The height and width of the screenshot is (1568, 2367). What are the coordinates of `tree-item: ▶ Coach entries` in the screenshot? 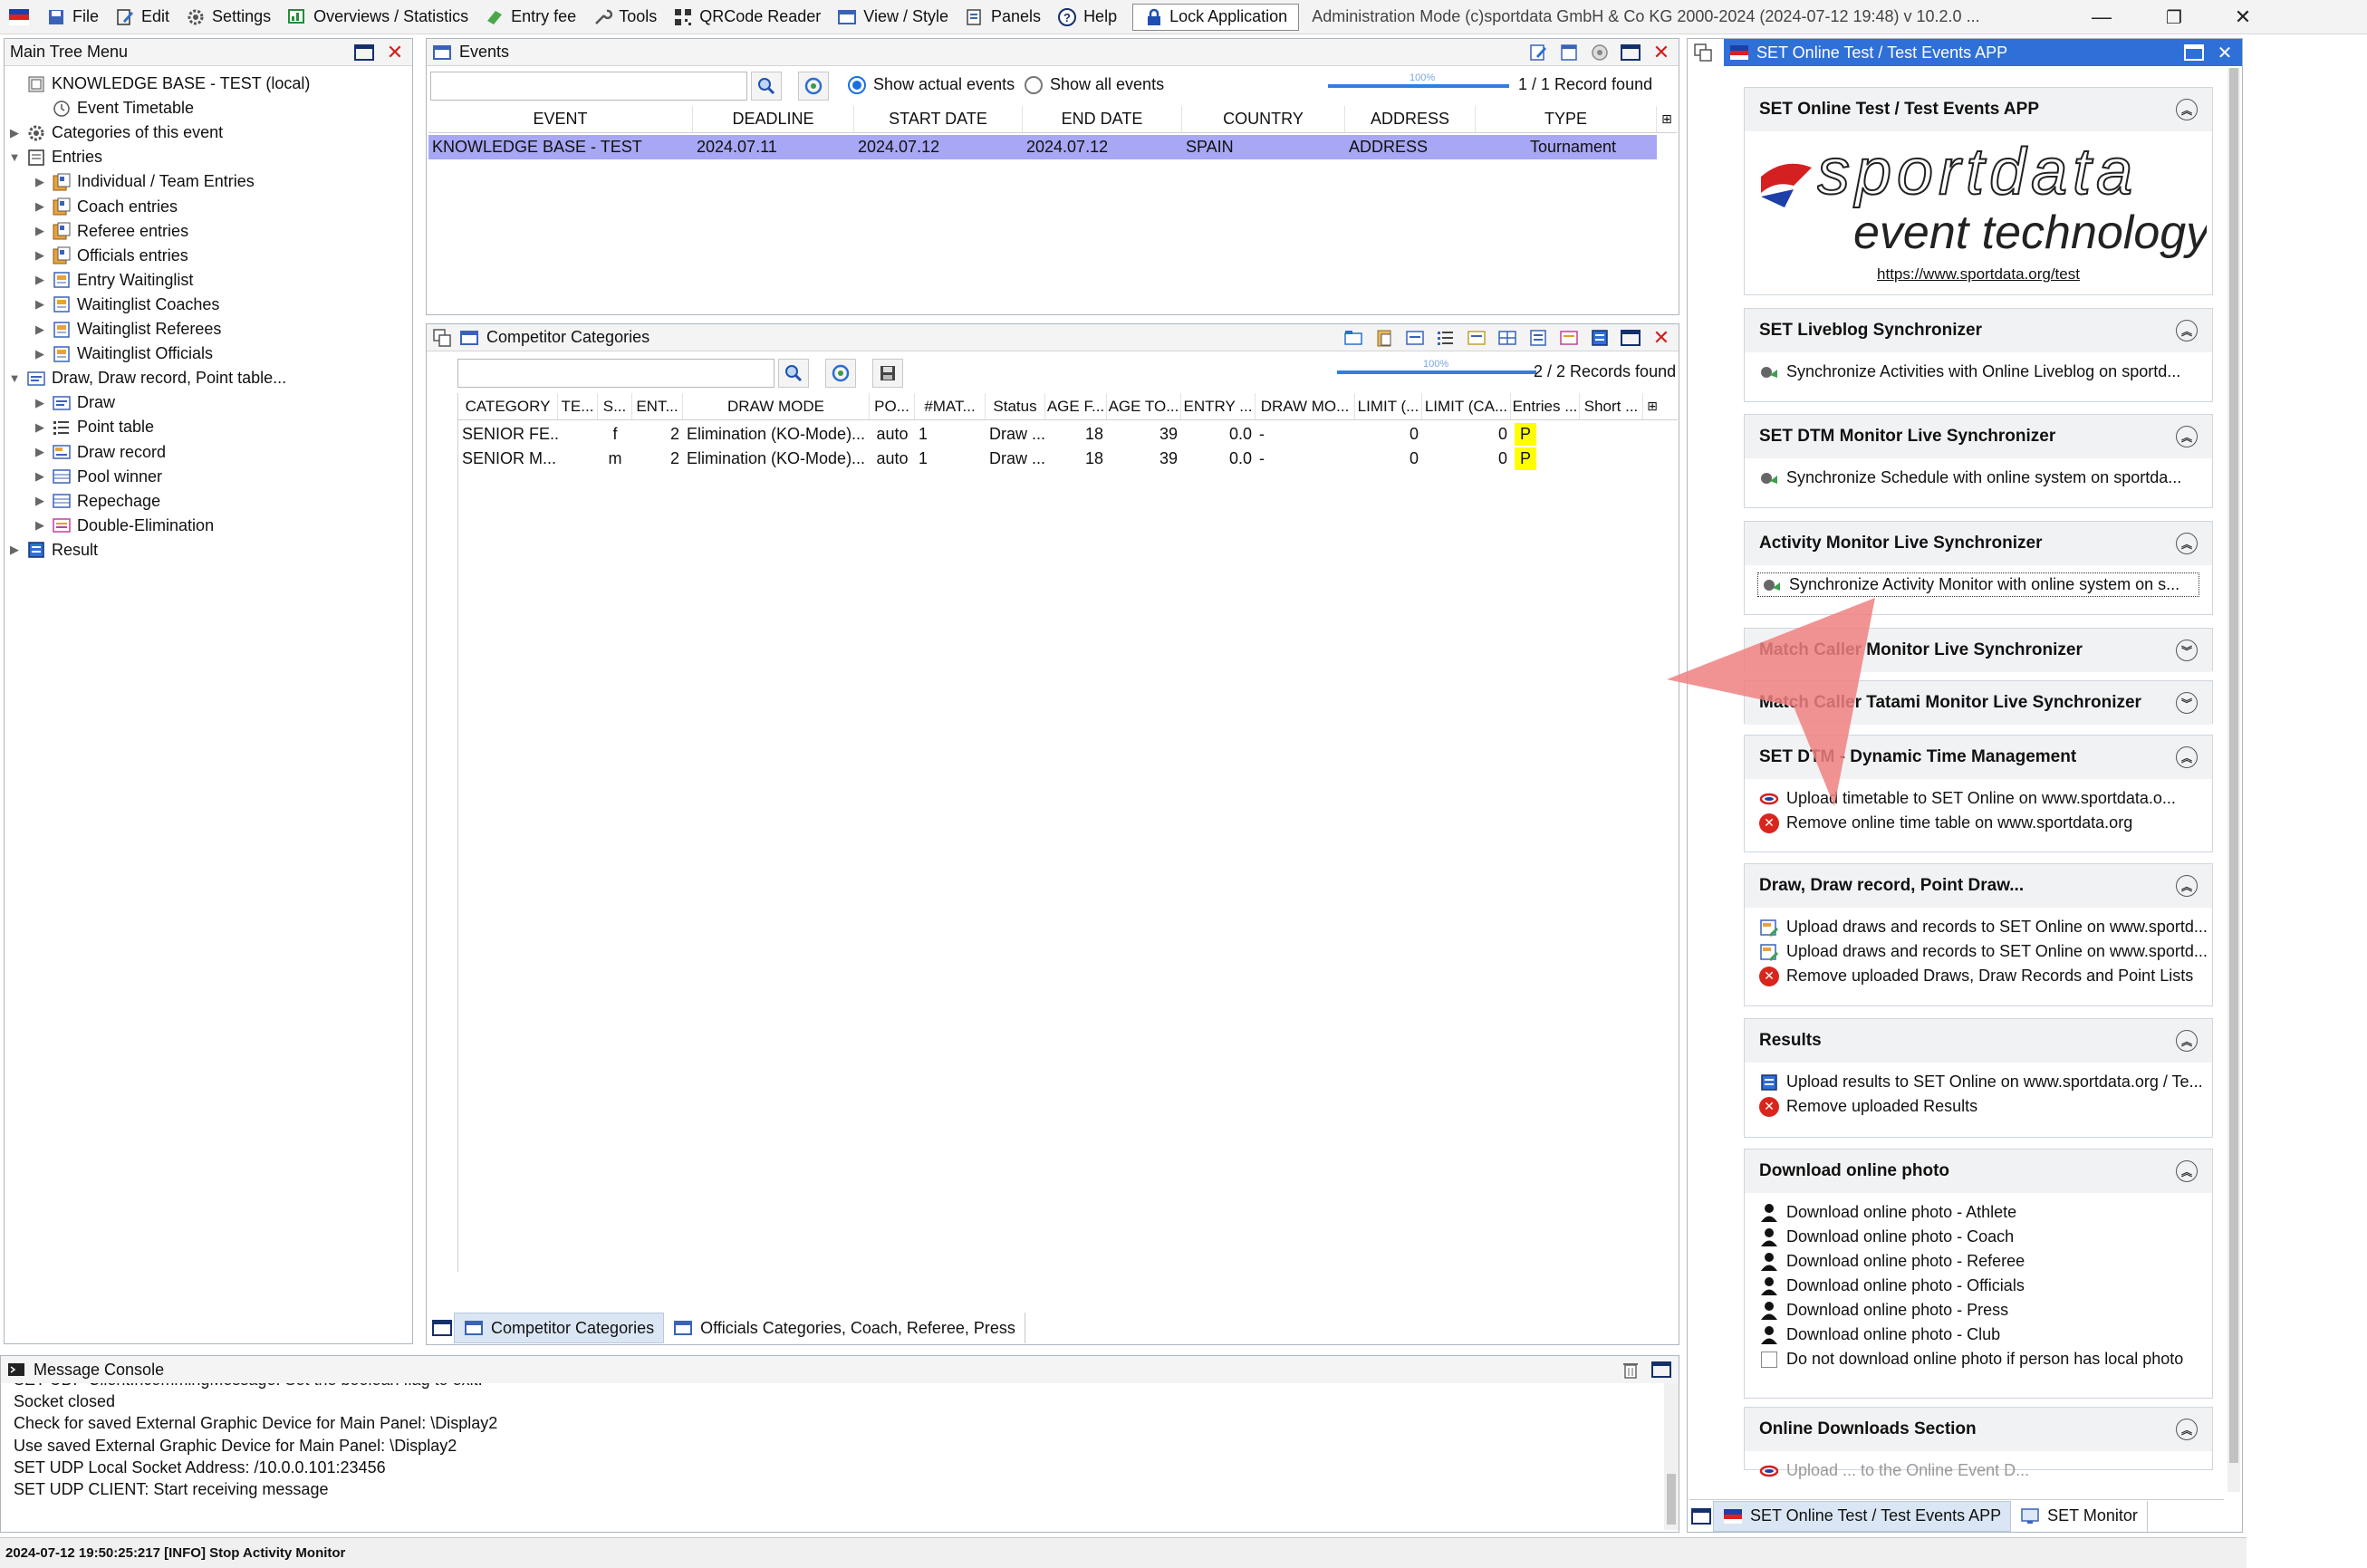 It's located at (106, 207).